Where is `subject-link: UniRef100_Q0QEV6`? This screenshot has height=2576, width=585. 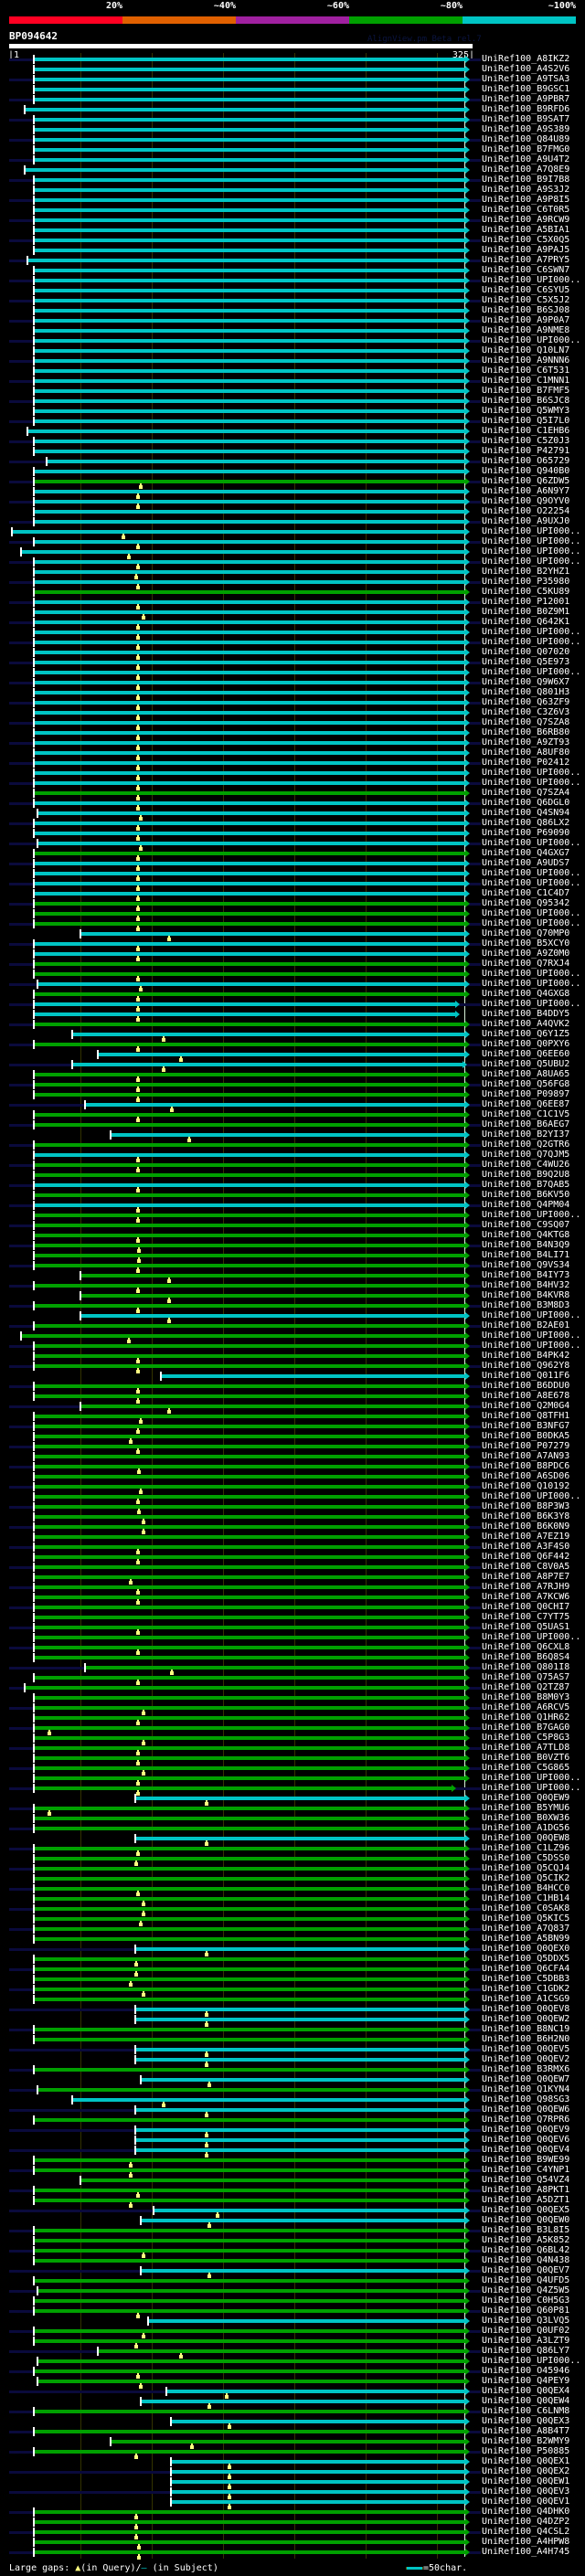
subject-link: UniRef100_Q0QEV6 is located at coordinates (525, 2140).